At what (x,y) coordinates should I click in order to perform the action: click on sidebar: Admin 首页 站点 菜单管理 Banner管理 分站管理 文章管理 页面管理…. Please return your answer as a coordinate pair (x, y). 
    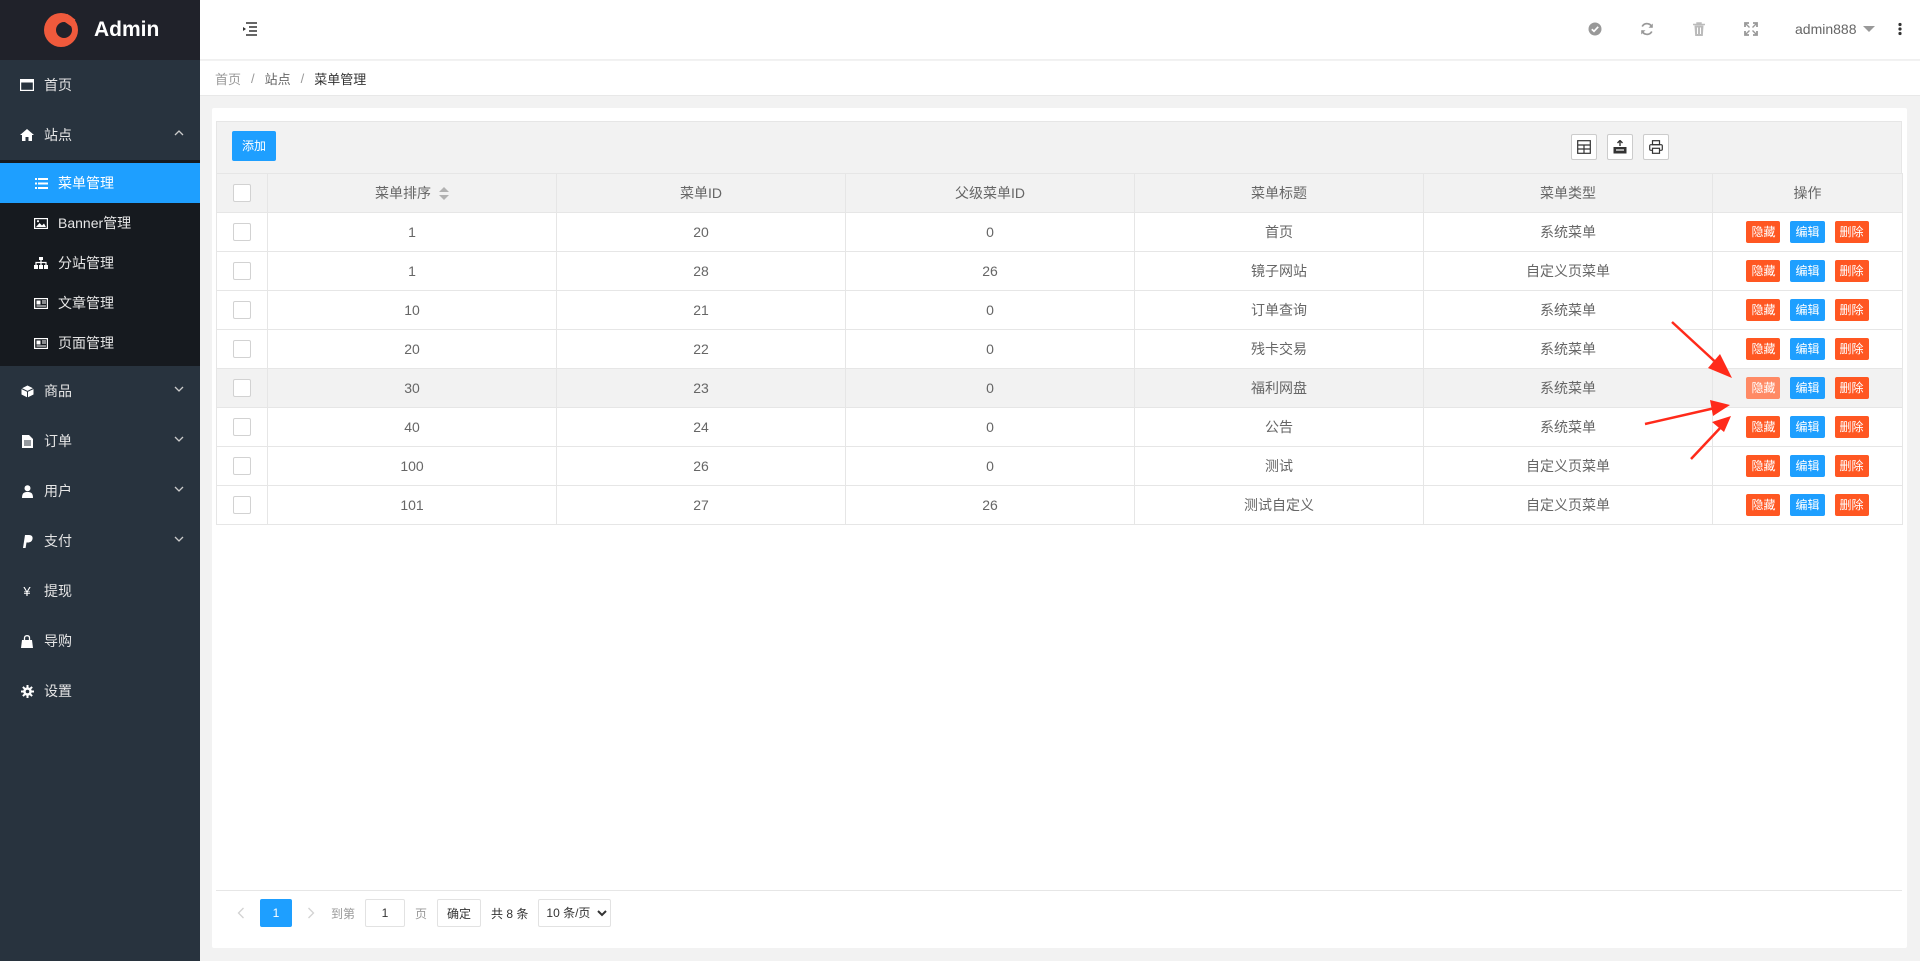
    Looking at the image, I should click on (100, 480).